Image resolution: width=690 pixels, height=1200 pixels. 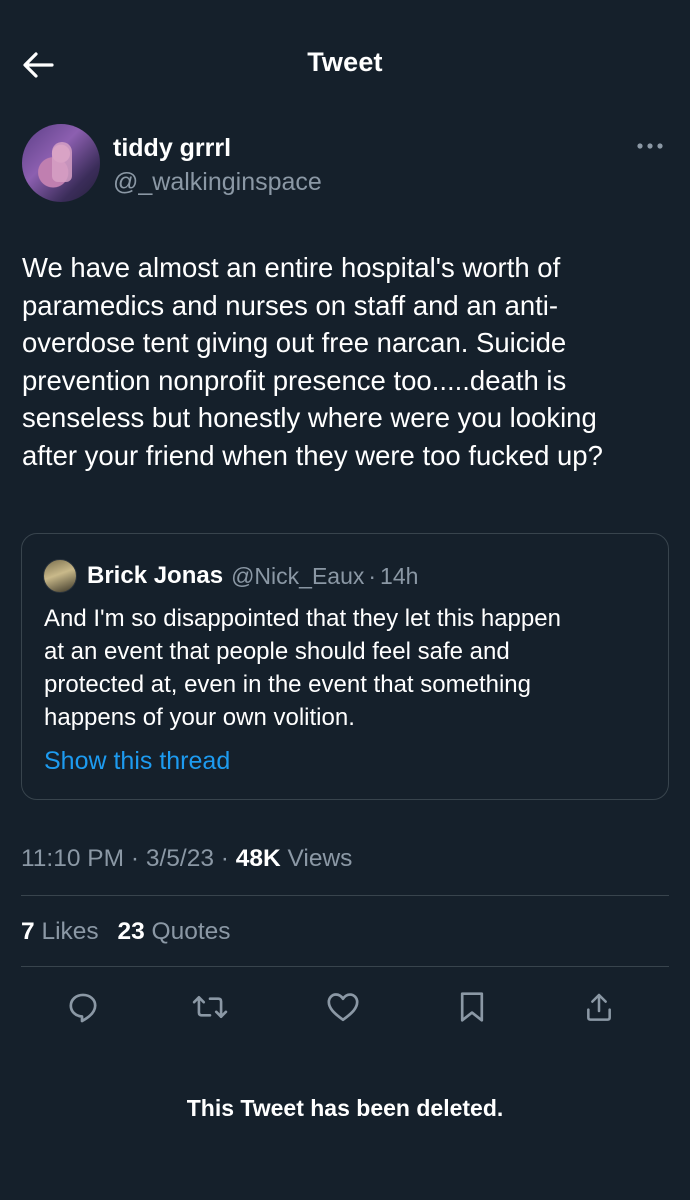 I want to click on avatar, so click(x=61, y=163).